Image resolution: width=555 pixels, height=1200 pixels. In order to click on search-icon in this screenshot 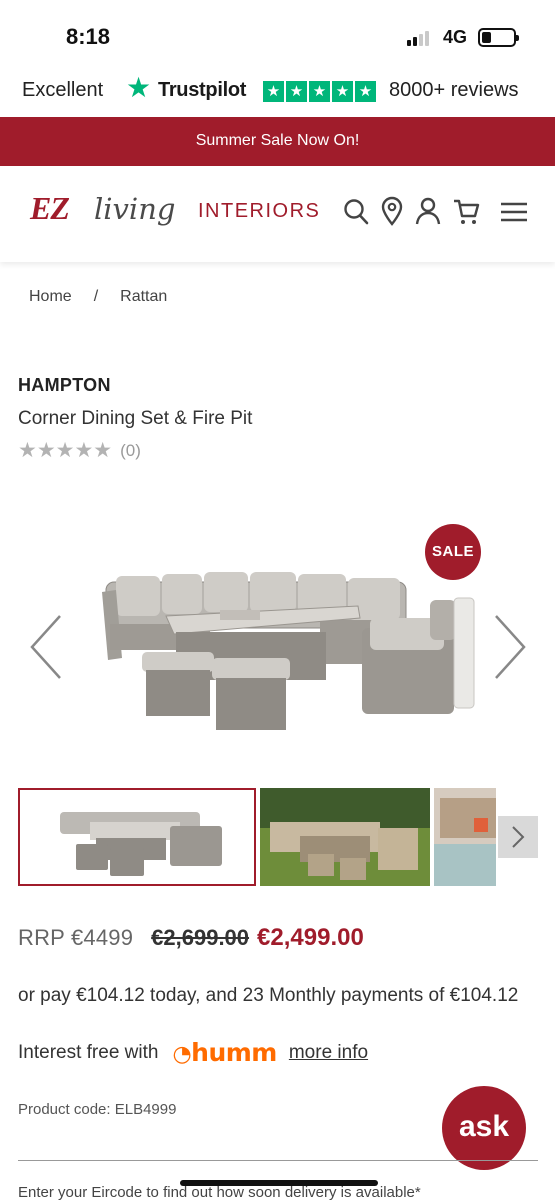, I will do `click(356, 211)`.